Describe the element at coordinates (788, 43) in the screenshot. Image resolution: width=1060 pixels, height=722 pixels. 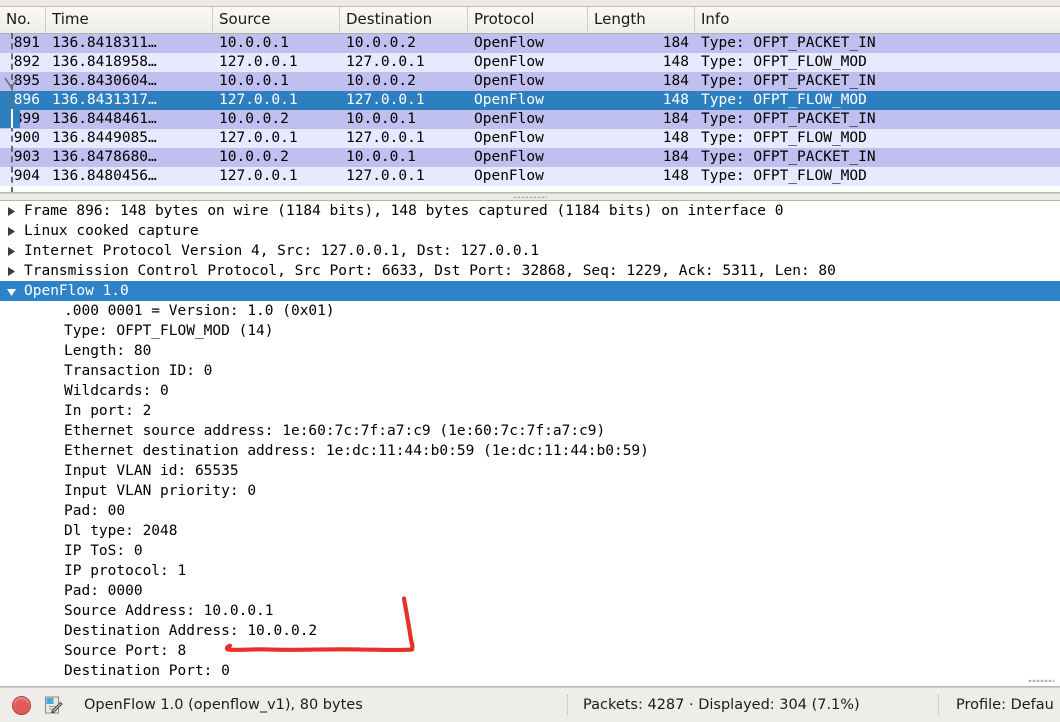
I see `cell-info: Type: OFPT_PACKET_IN` at that location.